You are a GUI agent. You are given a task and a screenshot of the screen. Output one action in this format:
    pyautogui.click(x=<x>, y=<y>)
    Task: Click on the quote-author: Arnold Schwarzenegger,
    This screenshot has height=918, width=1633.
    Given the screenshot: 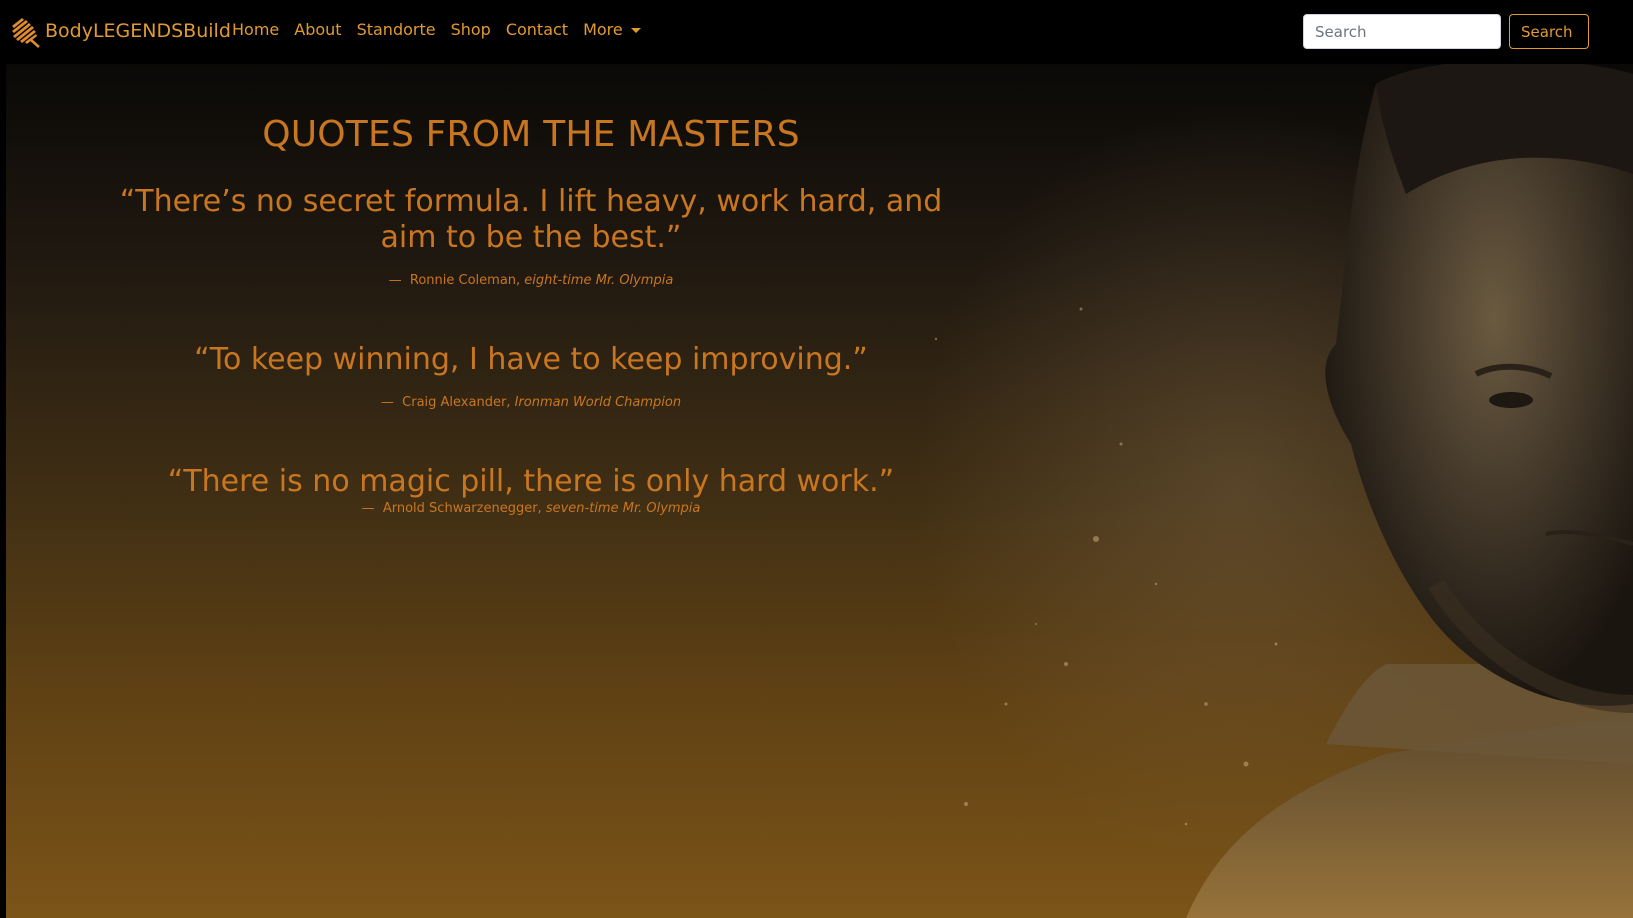 What is the action you would take?
    pyautogui.click(x=462, y=508)
    